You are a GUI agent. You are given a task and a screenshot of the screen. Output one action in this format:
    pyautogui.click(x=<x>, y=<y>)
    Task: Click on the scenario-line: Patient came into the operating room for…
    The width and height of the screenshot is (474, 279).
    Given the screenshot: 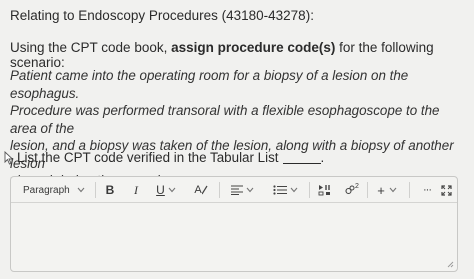 What is the action you would take?
    pyautogui.click(x=209, y=84)
    